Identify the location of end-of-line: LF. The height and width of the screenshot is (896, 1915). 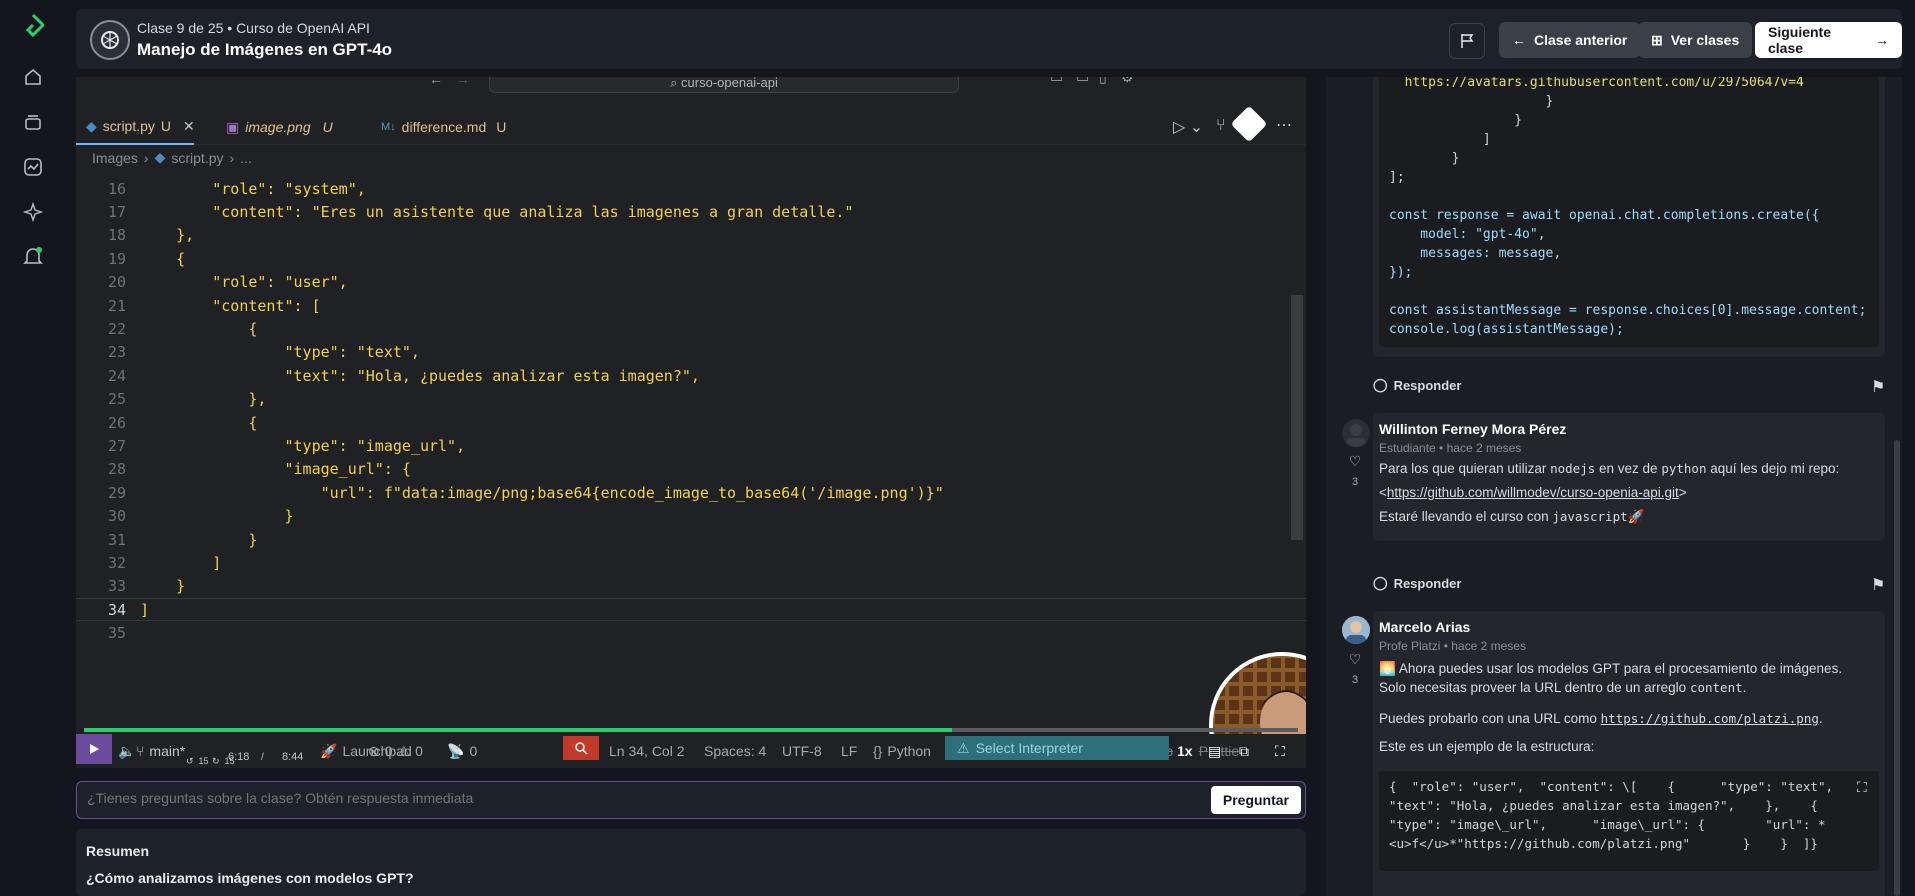
(849, 751).